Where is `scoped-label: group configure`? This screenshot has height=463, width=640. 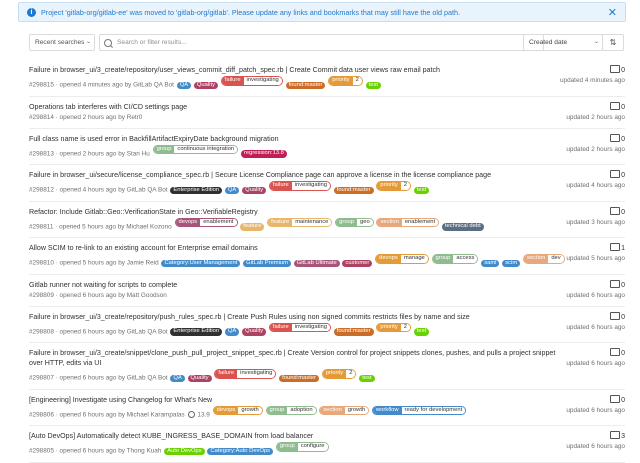 scoped-label: group configure is located at coordinates (302, 447).